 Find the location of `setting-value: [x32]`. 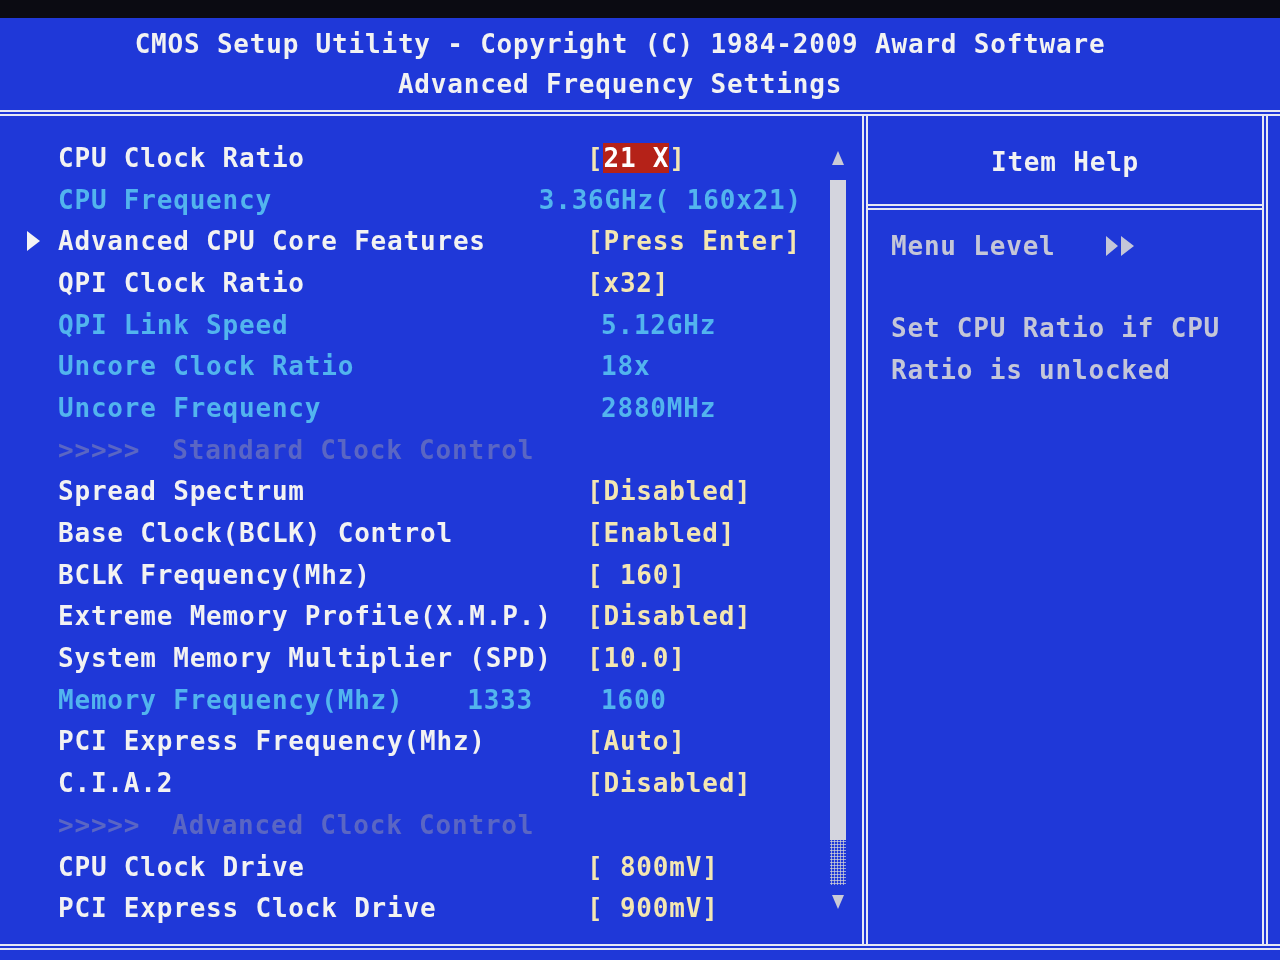

setting-value: [x32] is located at coordinates (628, 282).